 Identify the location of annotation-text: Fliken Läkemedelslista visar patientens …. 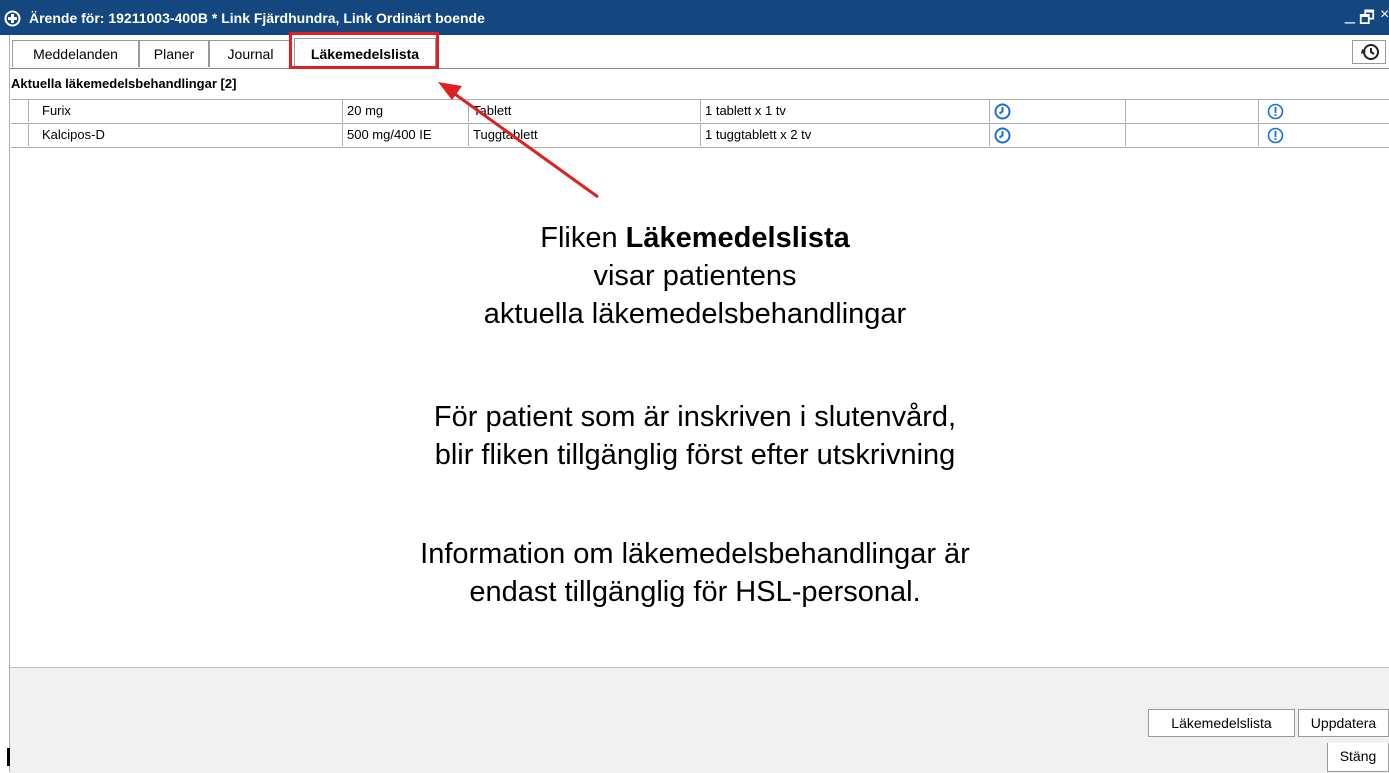
(695, 276).